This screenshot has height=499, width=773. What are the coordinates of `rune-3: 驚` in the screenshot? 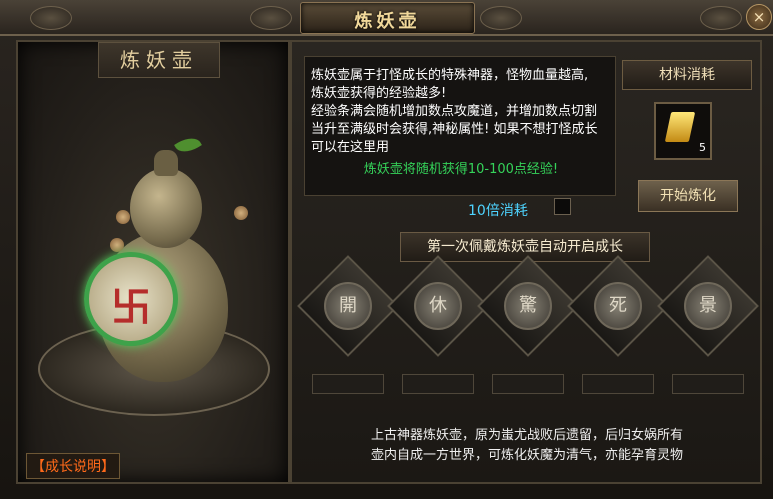 It's located at (528, 306).